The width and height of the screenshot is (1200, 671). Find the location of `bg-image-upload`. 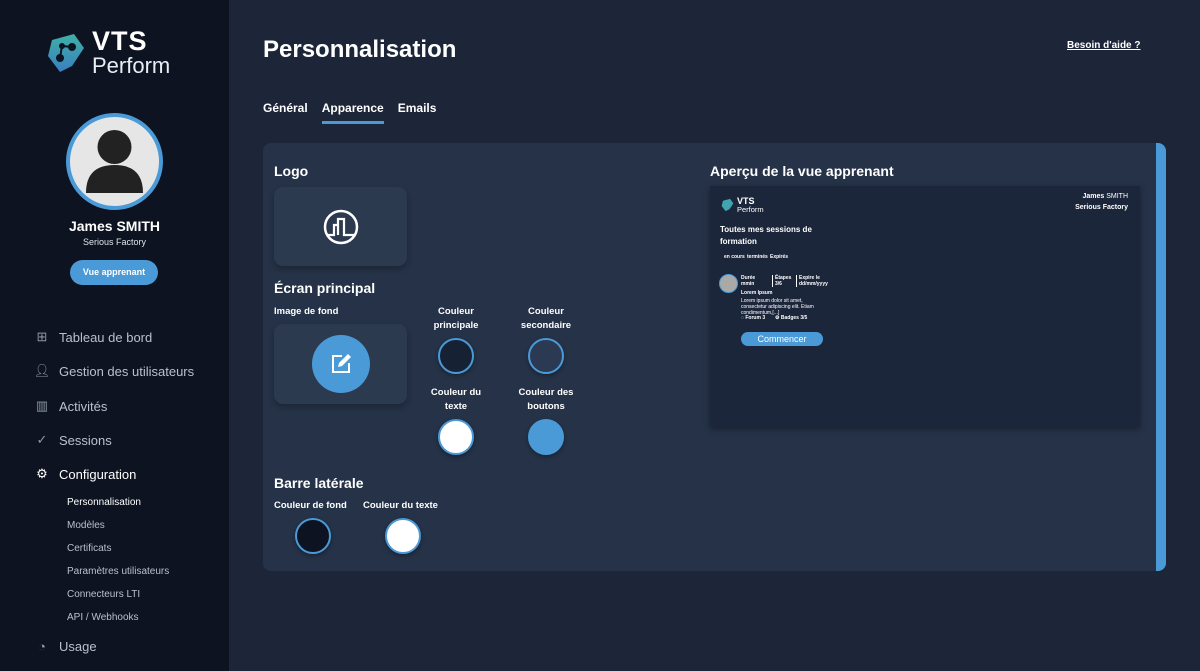

bg-image-upload is located at coordinates (340, 364).